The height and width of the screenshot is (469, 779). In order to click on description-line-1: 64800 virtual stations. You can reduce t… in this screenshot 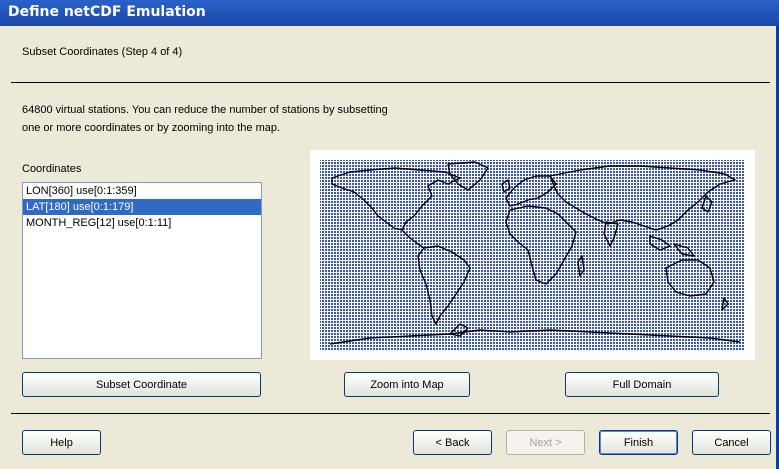, I will do `click(205, 110)`.